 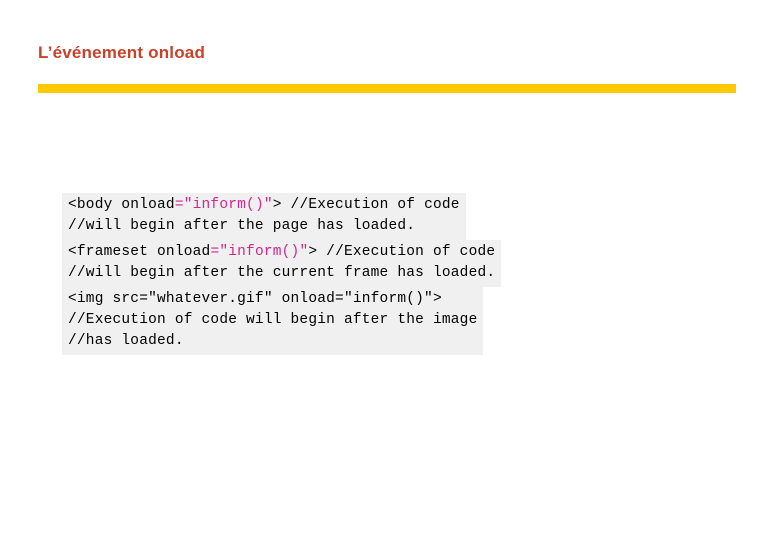 I want to click on code-plain-token: <body onload, so click(x=121, y=205).